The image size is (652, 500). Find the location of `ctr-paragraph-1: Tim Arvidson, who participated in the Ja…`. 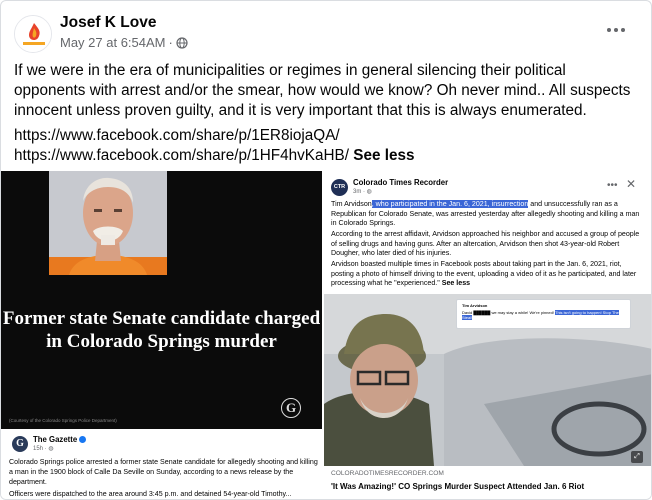

ctr-paragraph-1: Tim Arvidson, who participated in the Ja… is located at coordinates (486, 214).